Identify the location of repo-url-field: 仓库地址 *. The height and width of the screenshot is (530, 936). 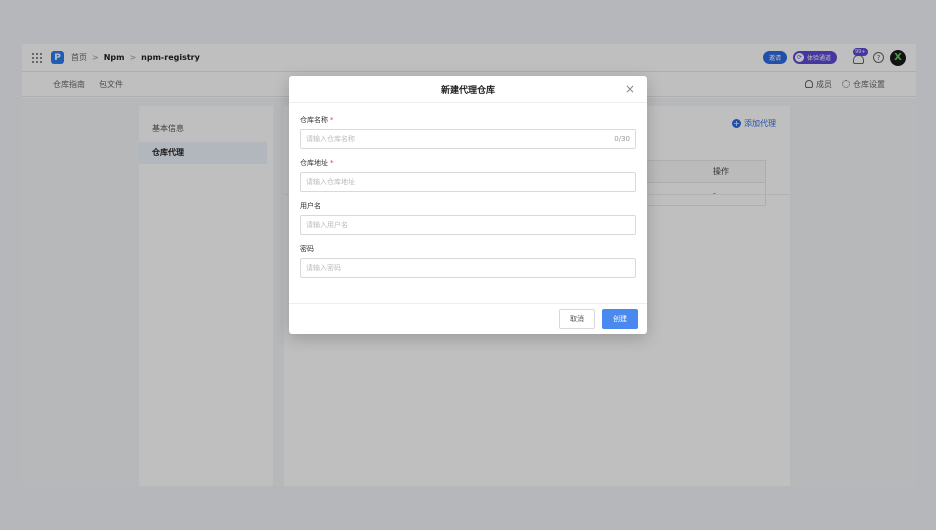
(468, 174).